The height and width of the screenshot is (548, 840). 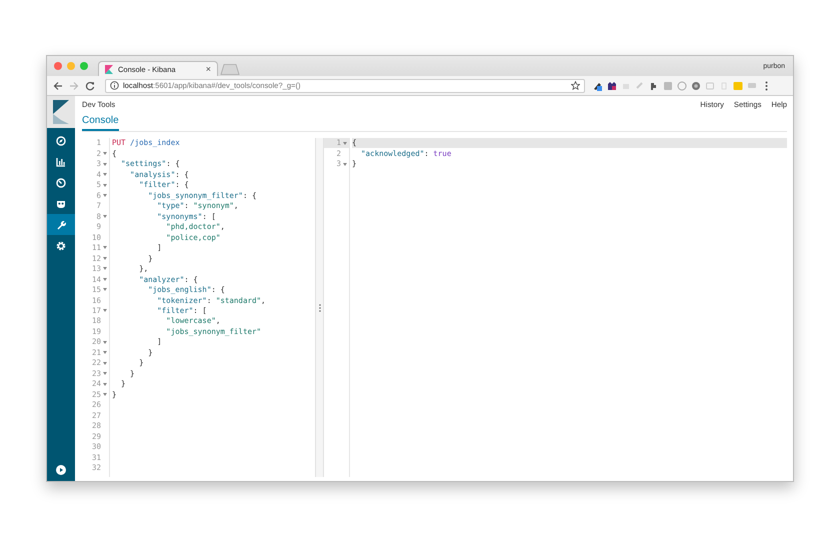 I want to click on more-menu-icon, so click(x=766, y=85).